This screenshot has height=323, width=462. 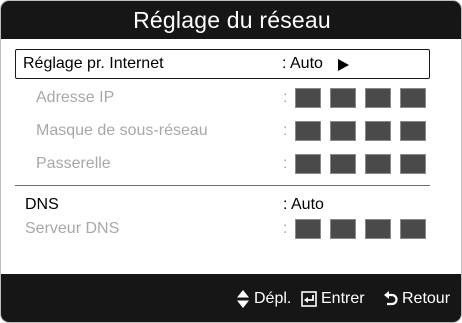 I want to click on ip-address-colon: :, so click(x=285, y=97).